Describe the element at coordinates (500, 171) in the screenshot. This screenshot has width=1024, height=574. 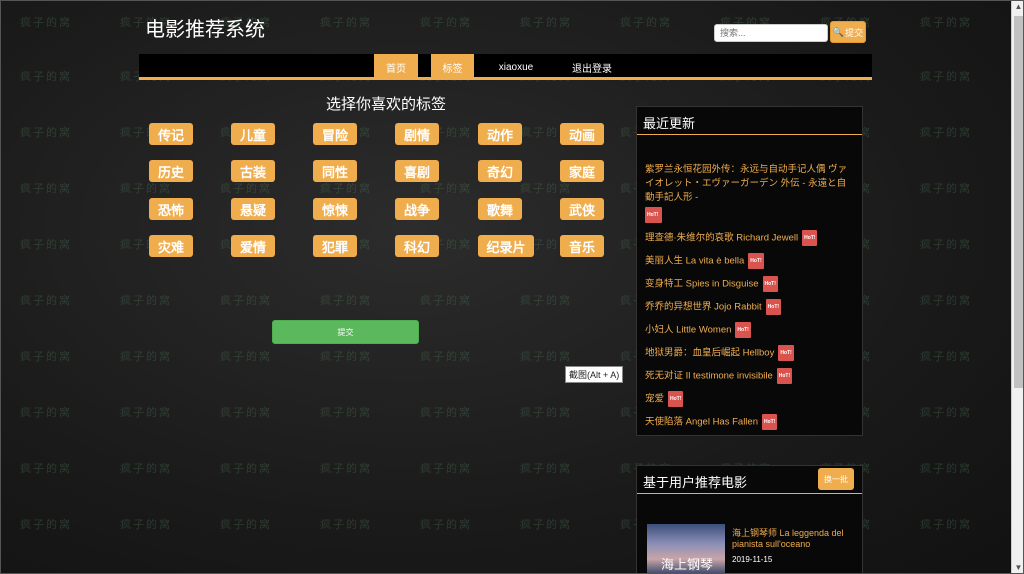
I see `tag-button: 奇幻` at that location.